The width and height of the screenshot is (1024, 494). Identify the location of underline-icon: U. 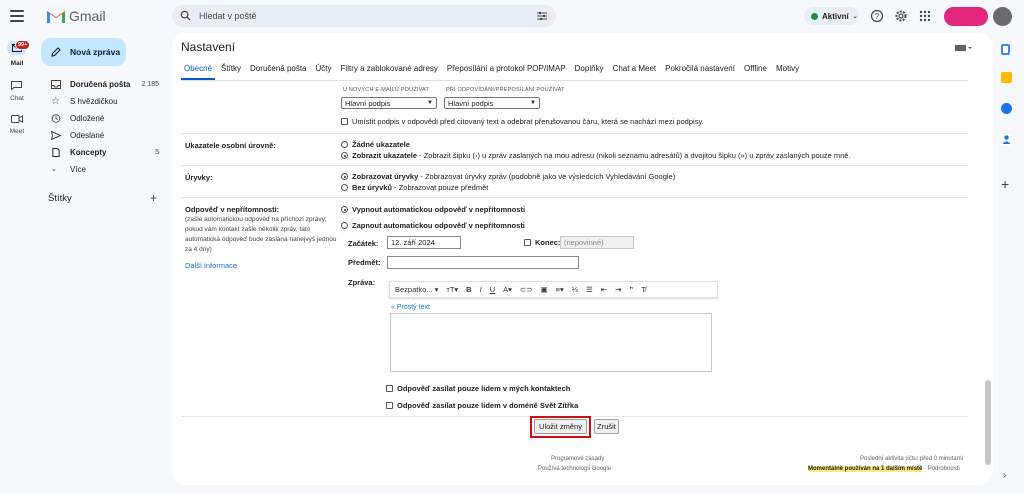
(492, 289).